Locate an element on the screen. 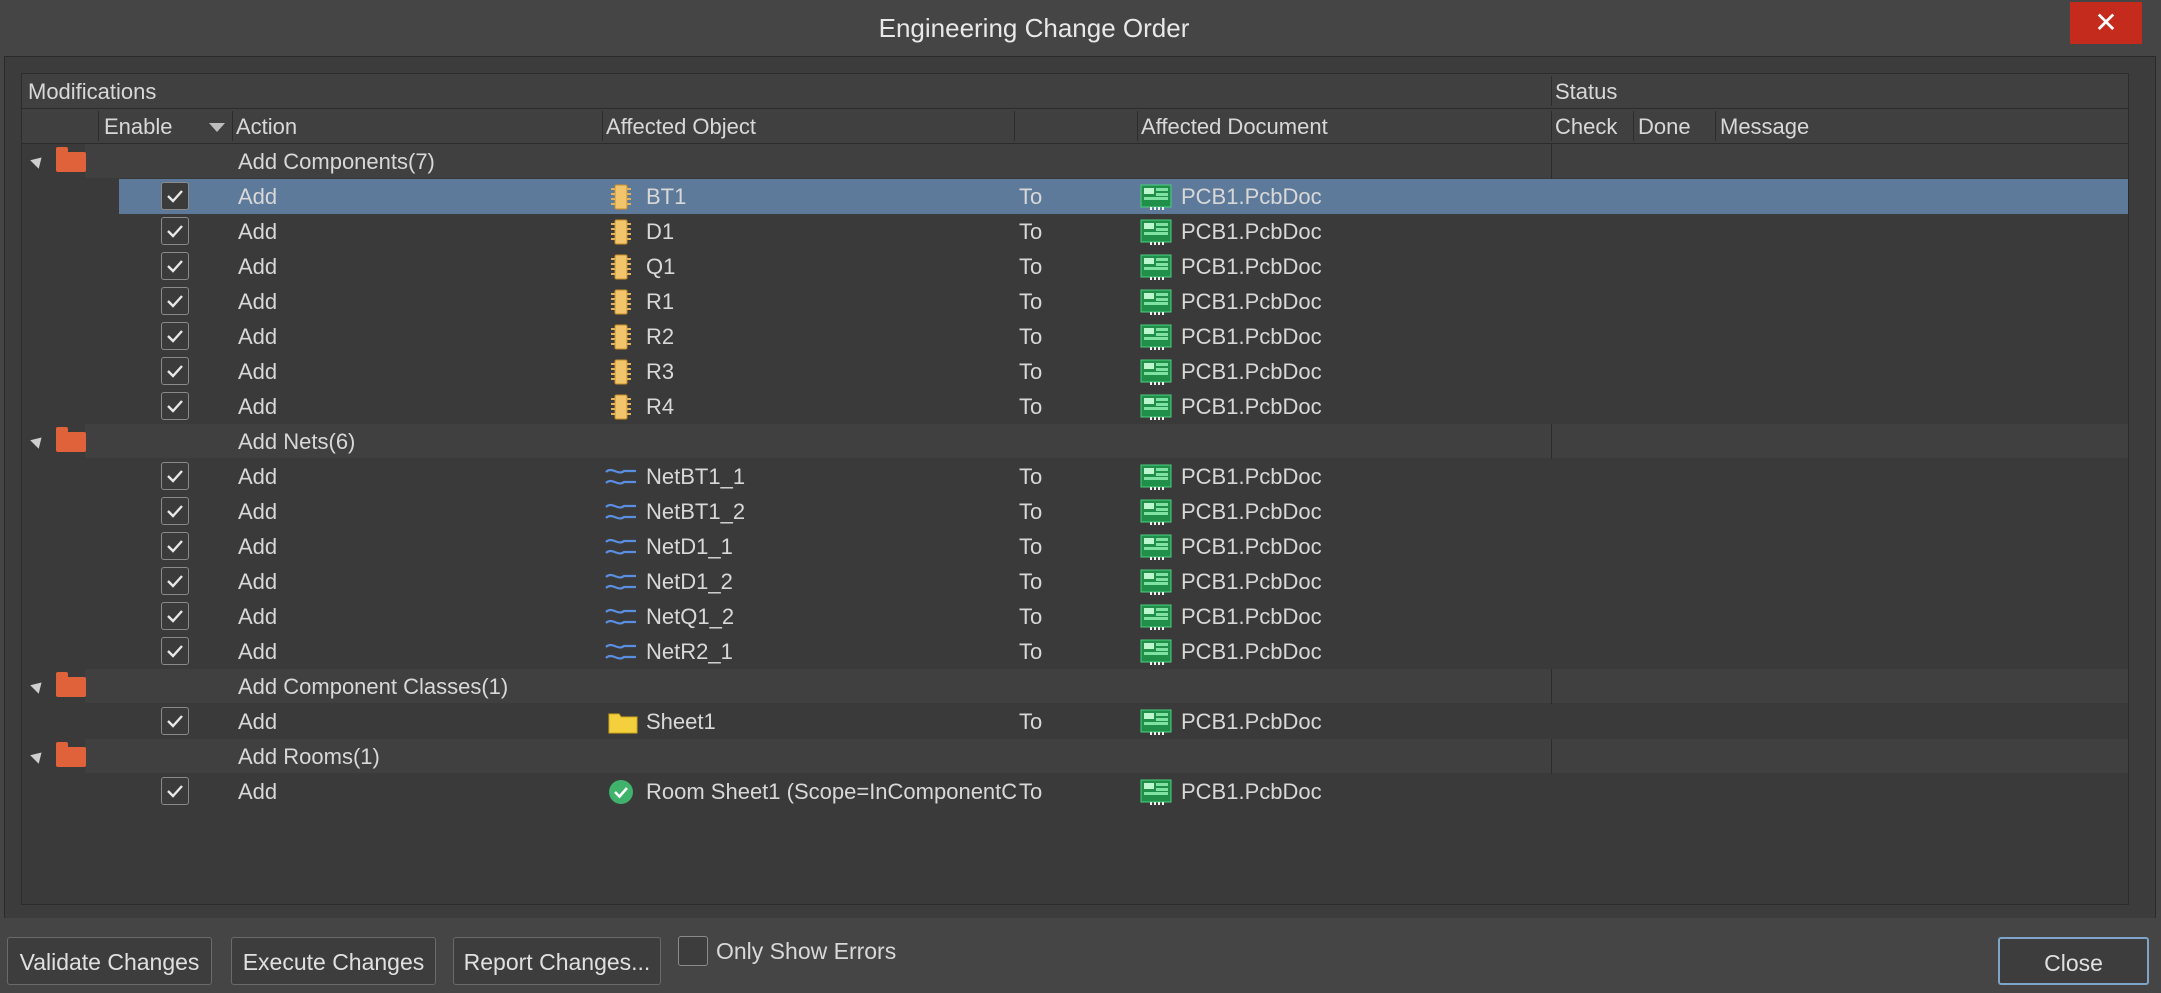 The width and height of the screenshot is (2161, 993). execute-changes-button: Execute Changes is located at coordinates (333, 961).